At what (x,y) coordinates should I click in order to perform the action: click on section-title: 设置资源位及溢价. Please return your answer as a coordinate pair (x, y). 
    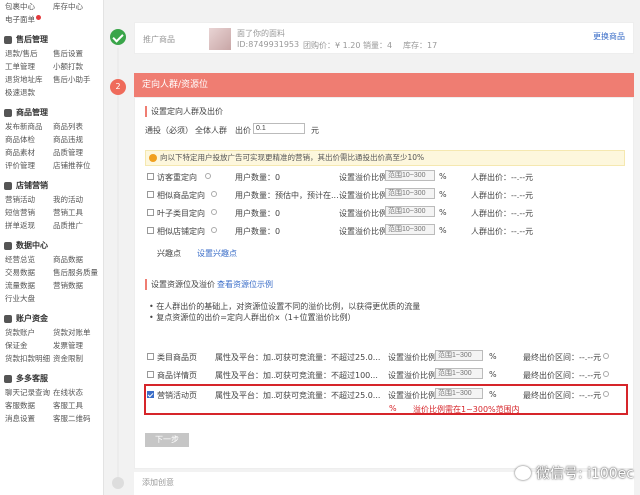
    Looking at the image, I should click on (180, 284).